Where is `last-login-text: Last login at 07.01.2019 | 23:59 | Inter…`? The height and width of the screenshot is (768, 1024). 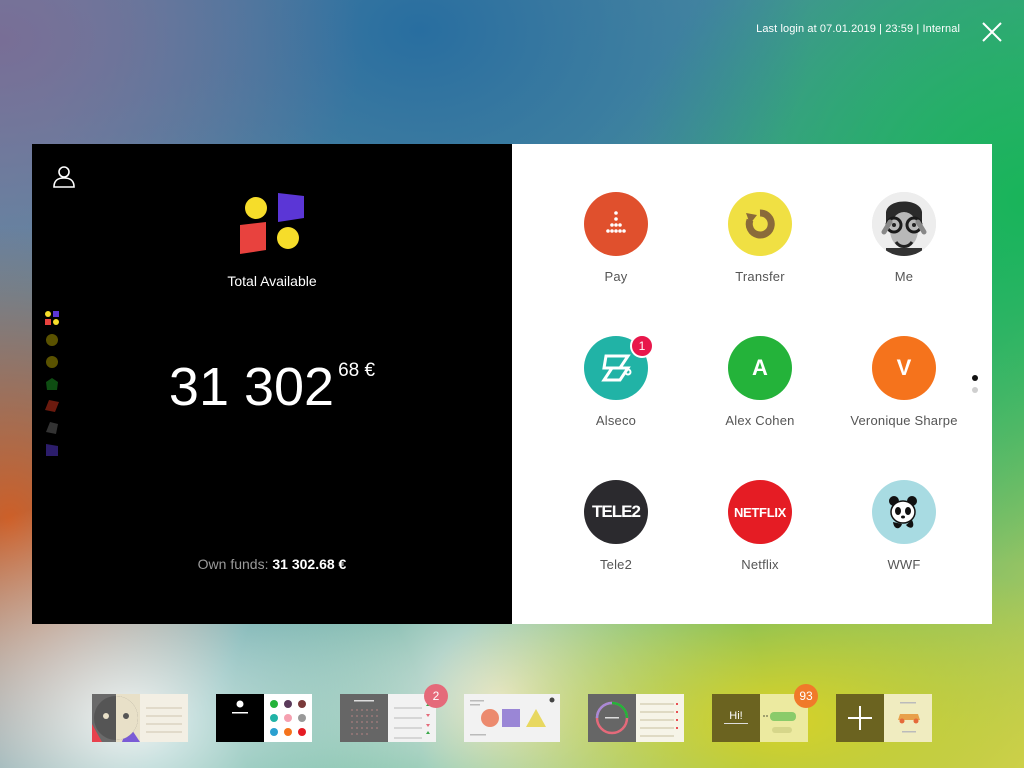 last-login-text: Last login at 07.01.2019 | 23:59 | Inter… is located at coordinates (858, 29).